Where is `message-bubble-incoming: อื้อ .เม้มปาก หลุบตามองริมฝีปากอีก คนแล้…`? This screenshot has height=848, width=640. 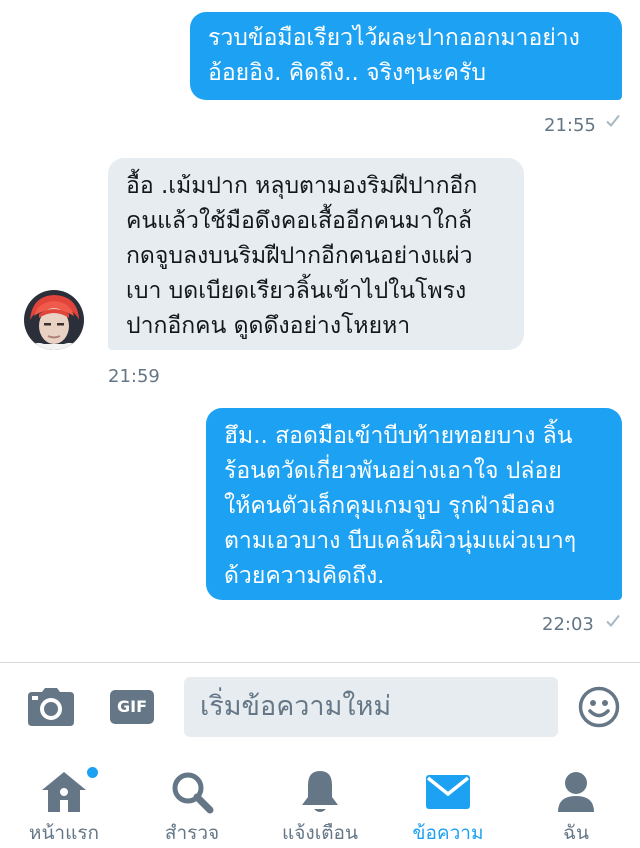 message-bubble-incoming: อื้อ .เม้มปาก หลุบตามองริมฝีปากอีก คนแล้… is located at coordinates (316, 254).